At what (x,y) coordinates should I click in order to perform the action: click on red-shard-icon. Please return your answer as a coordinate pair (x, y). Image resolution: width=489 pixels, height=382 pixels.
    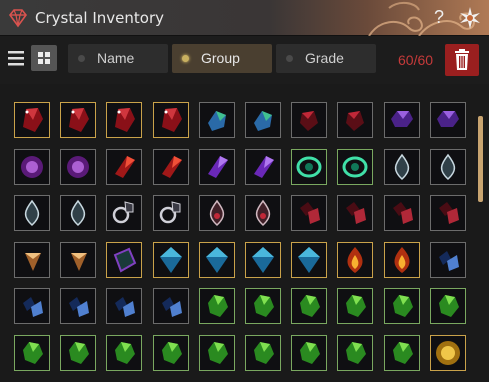
    Looking at the image, I should click on (172, 167).